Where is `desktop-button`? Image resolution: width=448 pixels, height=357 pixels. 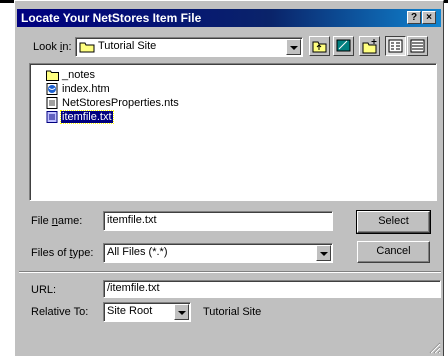 desktop-button is located at coordinates (343, 46).